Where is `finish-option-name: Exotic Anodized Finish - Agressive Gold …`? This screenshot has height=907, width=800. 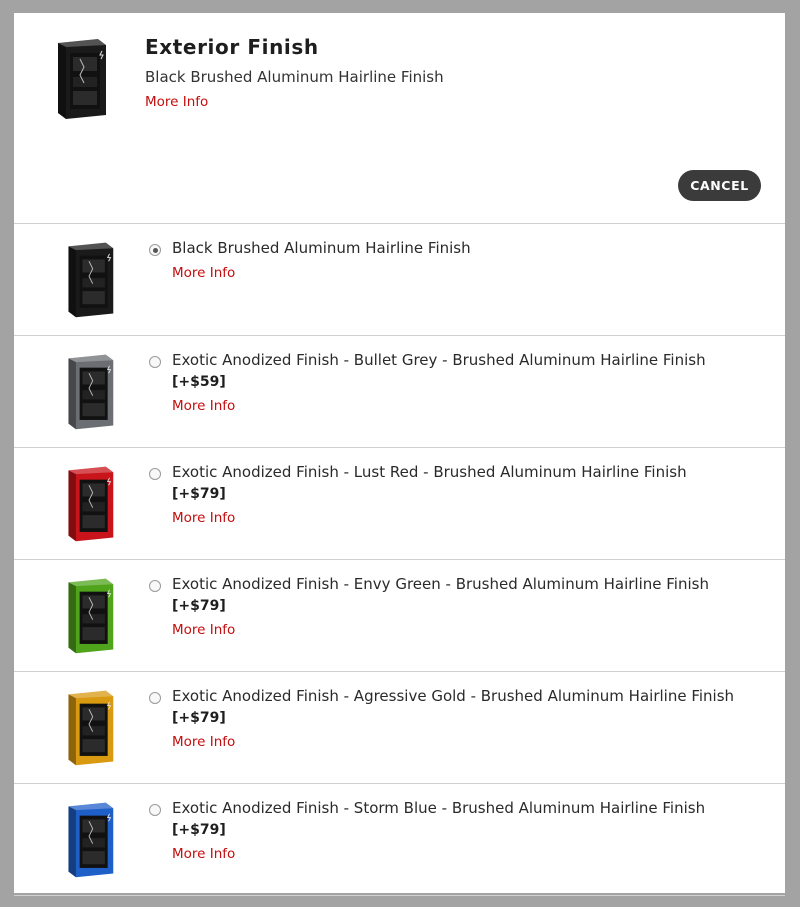
finish-option-name: Exotic Anodized Finish - Agressive Gold … is located at coordinates (453, 696).